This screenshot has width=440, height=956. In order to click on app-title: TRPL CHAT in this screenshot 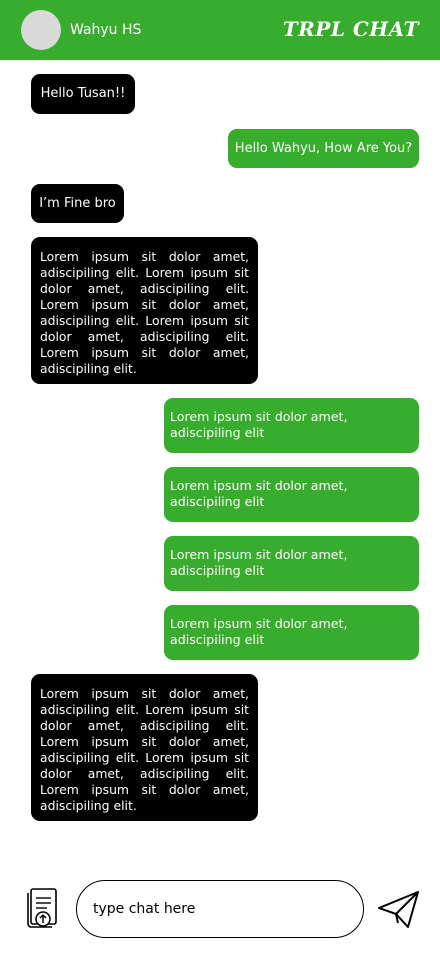, I will do `click(350, 29)`.